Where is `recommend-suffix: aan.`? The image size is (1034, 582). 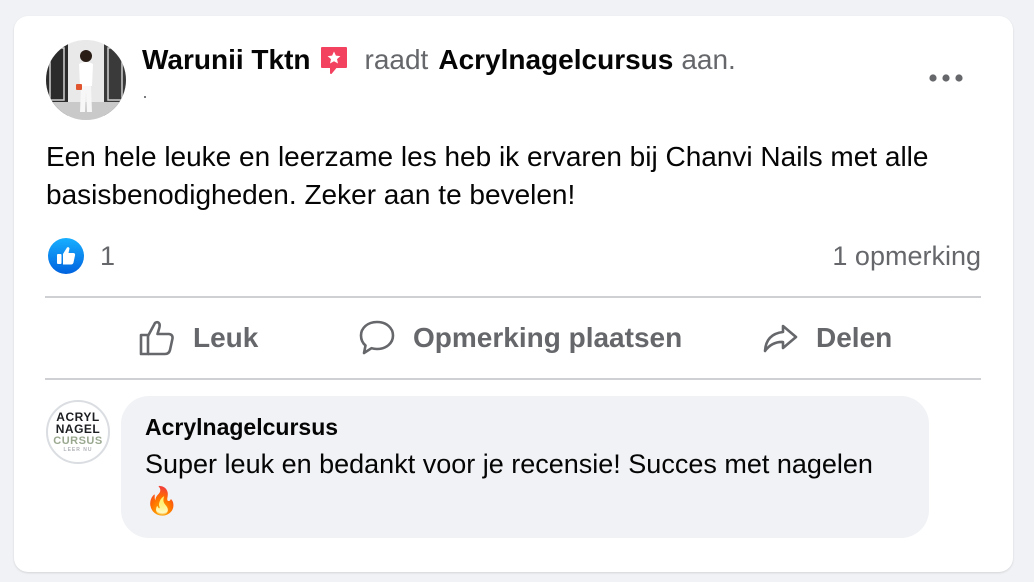 recommend-suffix: aan. is located at coordinates (708, 59).